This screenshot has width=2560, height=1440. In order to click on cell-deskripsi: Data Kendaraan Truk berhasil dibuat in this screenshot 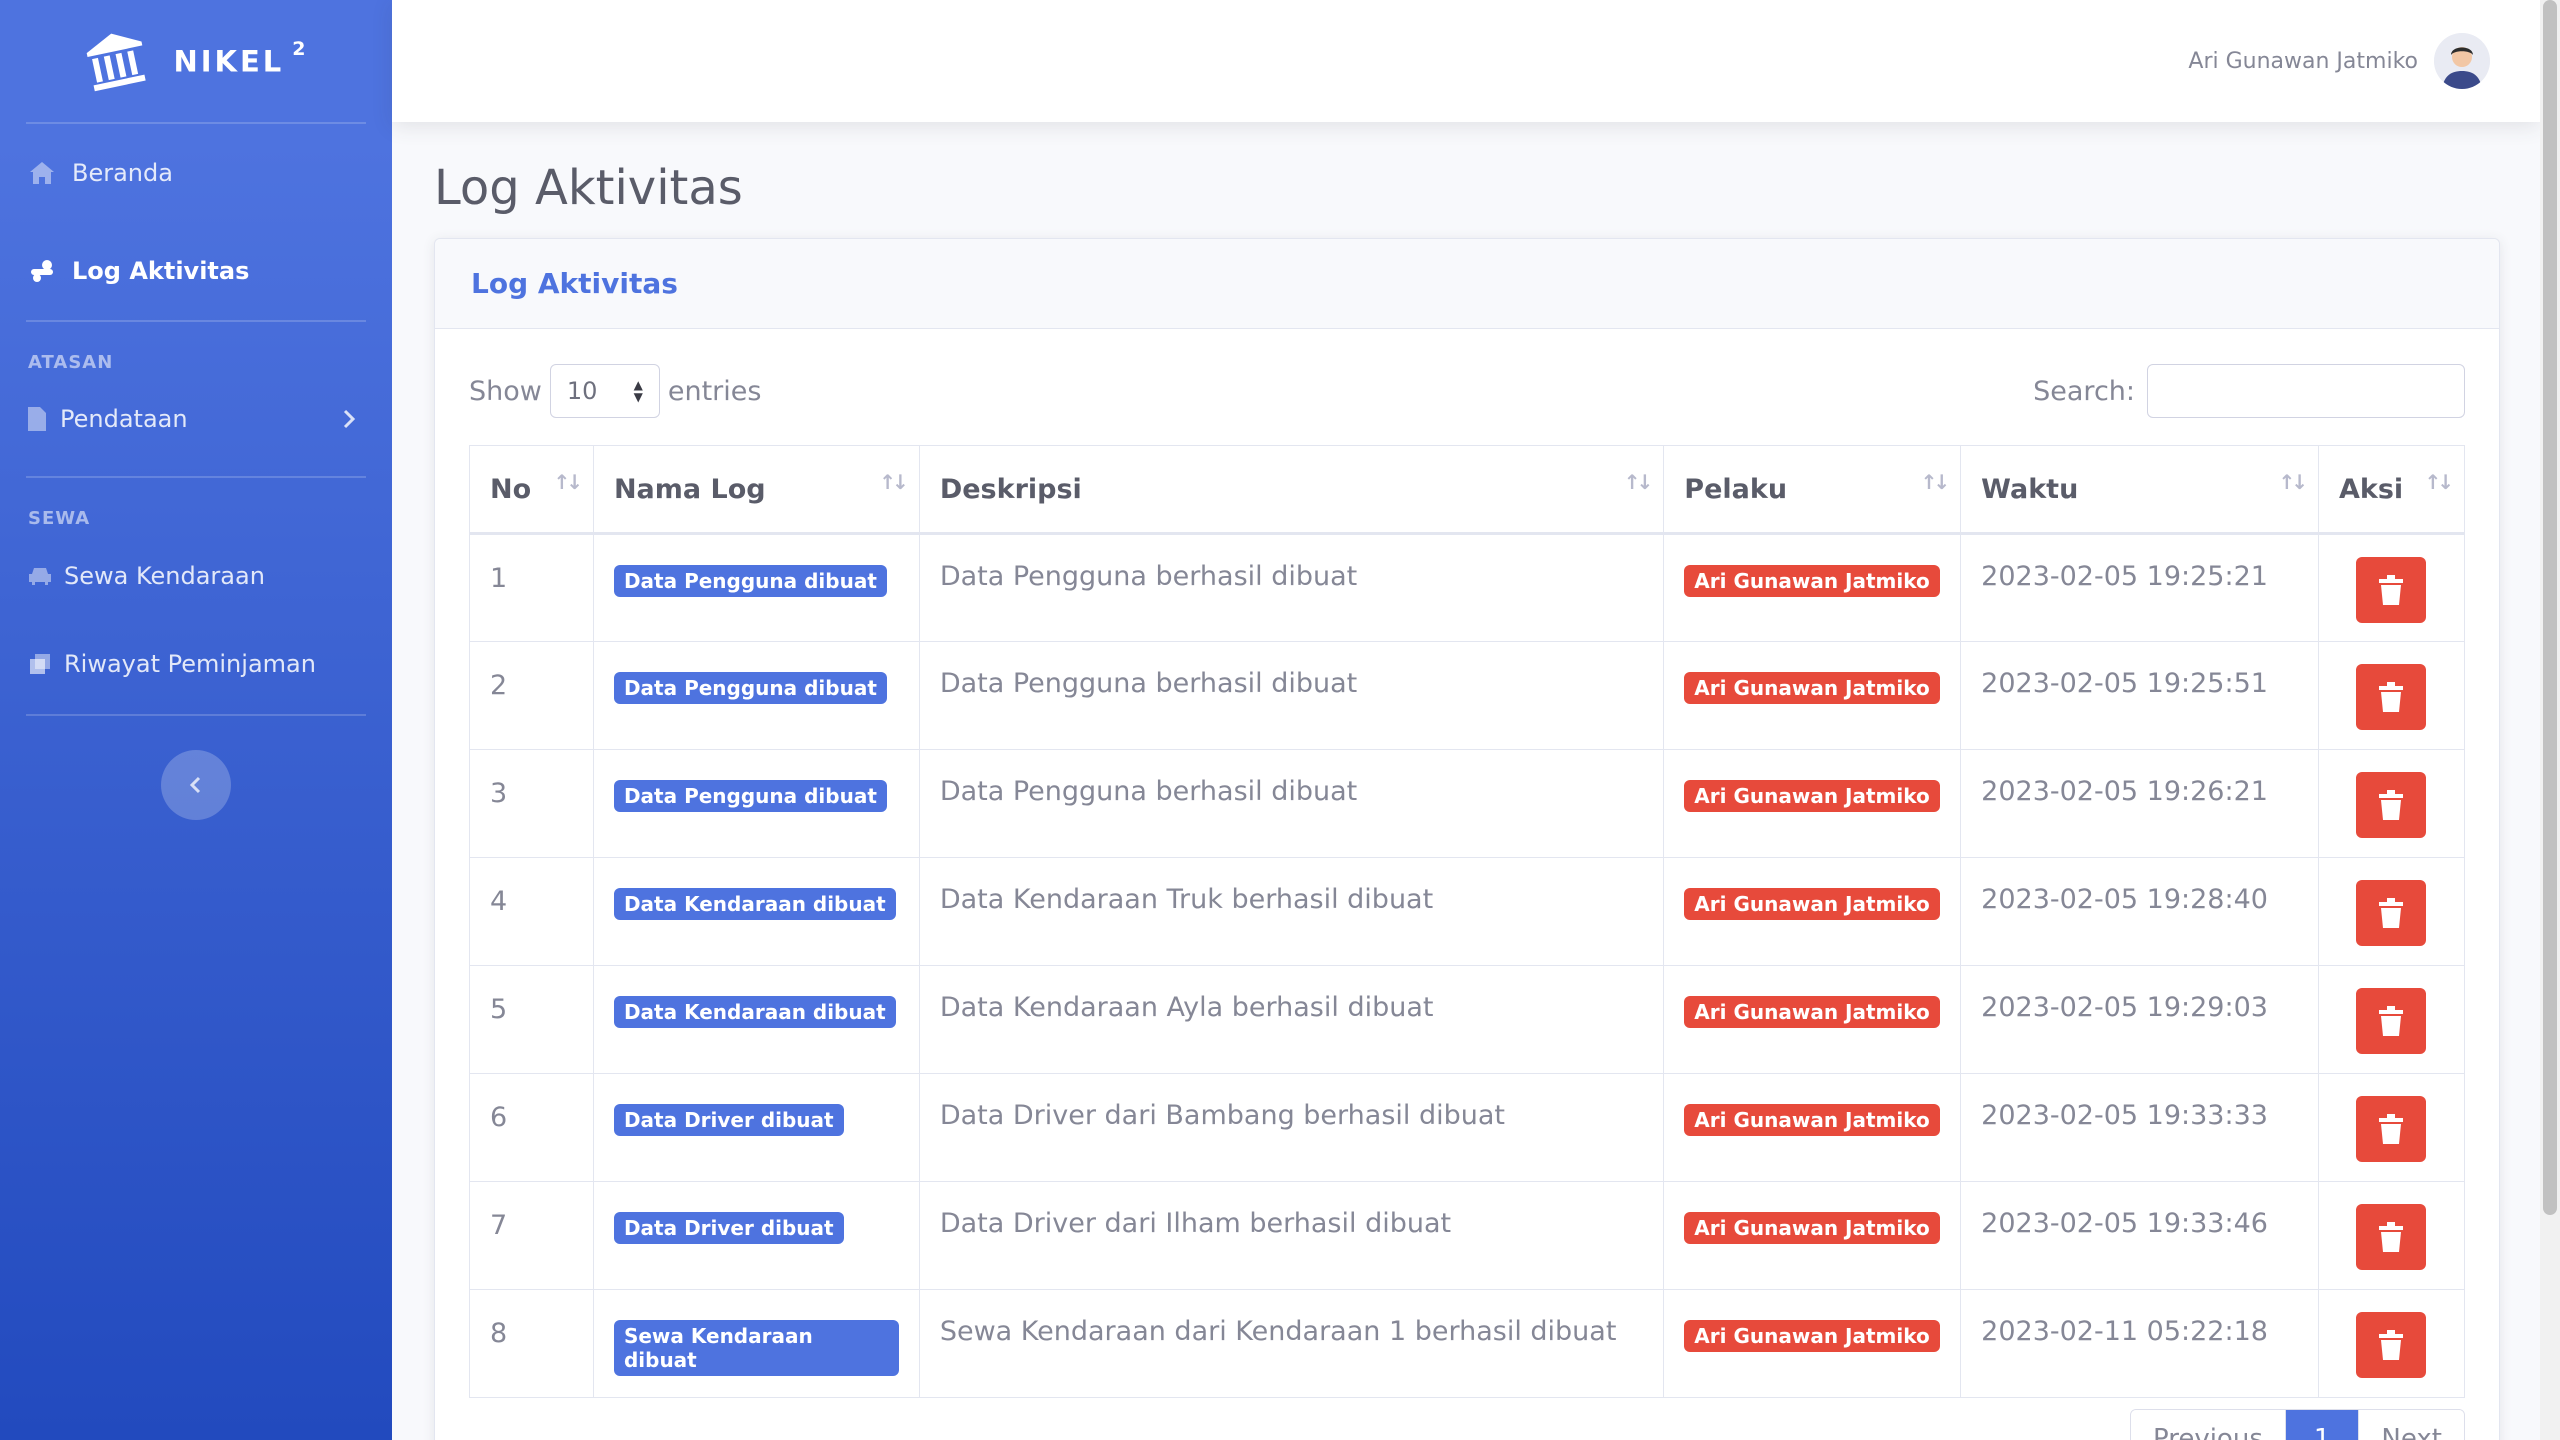, I will do `click(1291, 911)`.